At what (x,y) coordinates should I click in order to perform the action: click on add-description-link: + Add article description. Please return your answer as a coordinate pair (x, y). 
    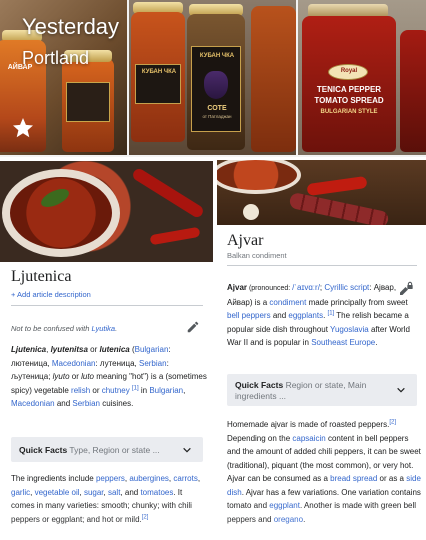
    Looking at the image, I should click on (51, 294).